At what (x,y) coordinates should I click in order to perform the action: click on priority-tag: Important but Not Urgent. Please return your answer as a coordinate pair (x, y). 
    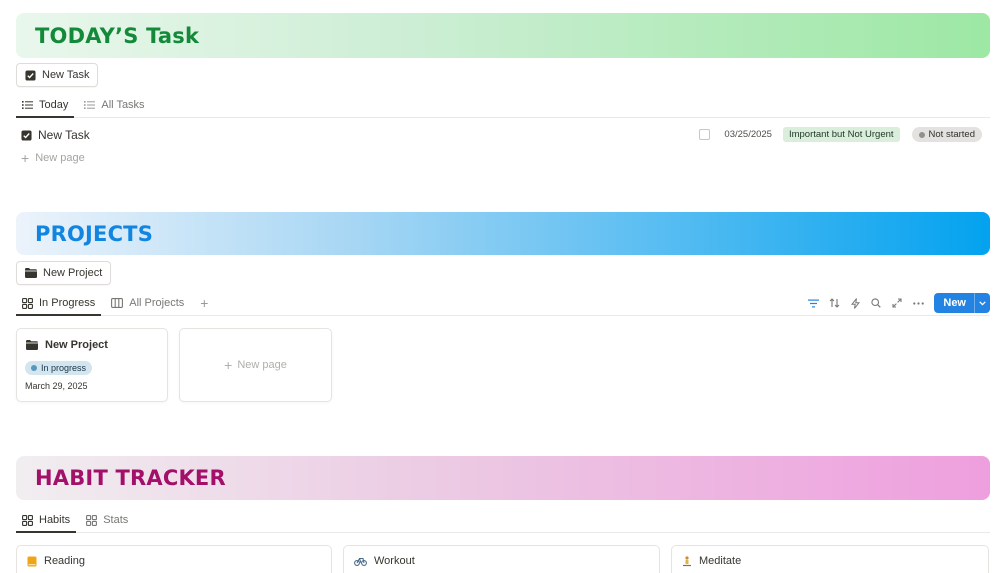
    Looking at the image, I should click on (841, 134).